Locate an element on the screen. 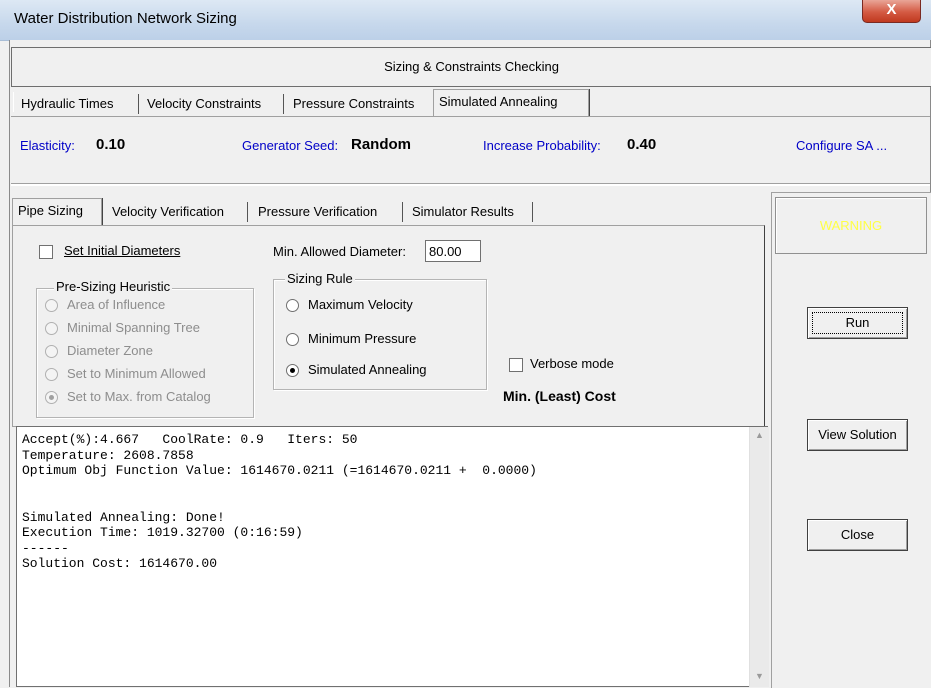 This screenshot has height=688, width=931. minimal-spanning-tree-label: Minimal Spanning Tree is located at coordinates (133, 327).